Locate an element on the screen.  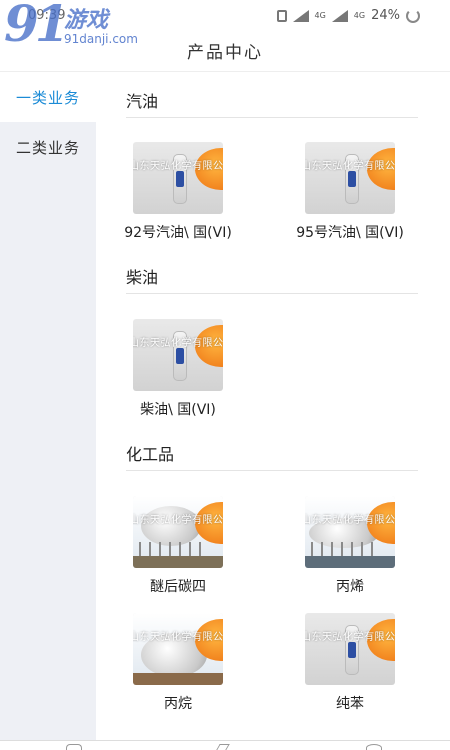
product-card: 山东天弘化学有限公司 92号汽油\ 国(VI) is located at coordinates (178, 192).